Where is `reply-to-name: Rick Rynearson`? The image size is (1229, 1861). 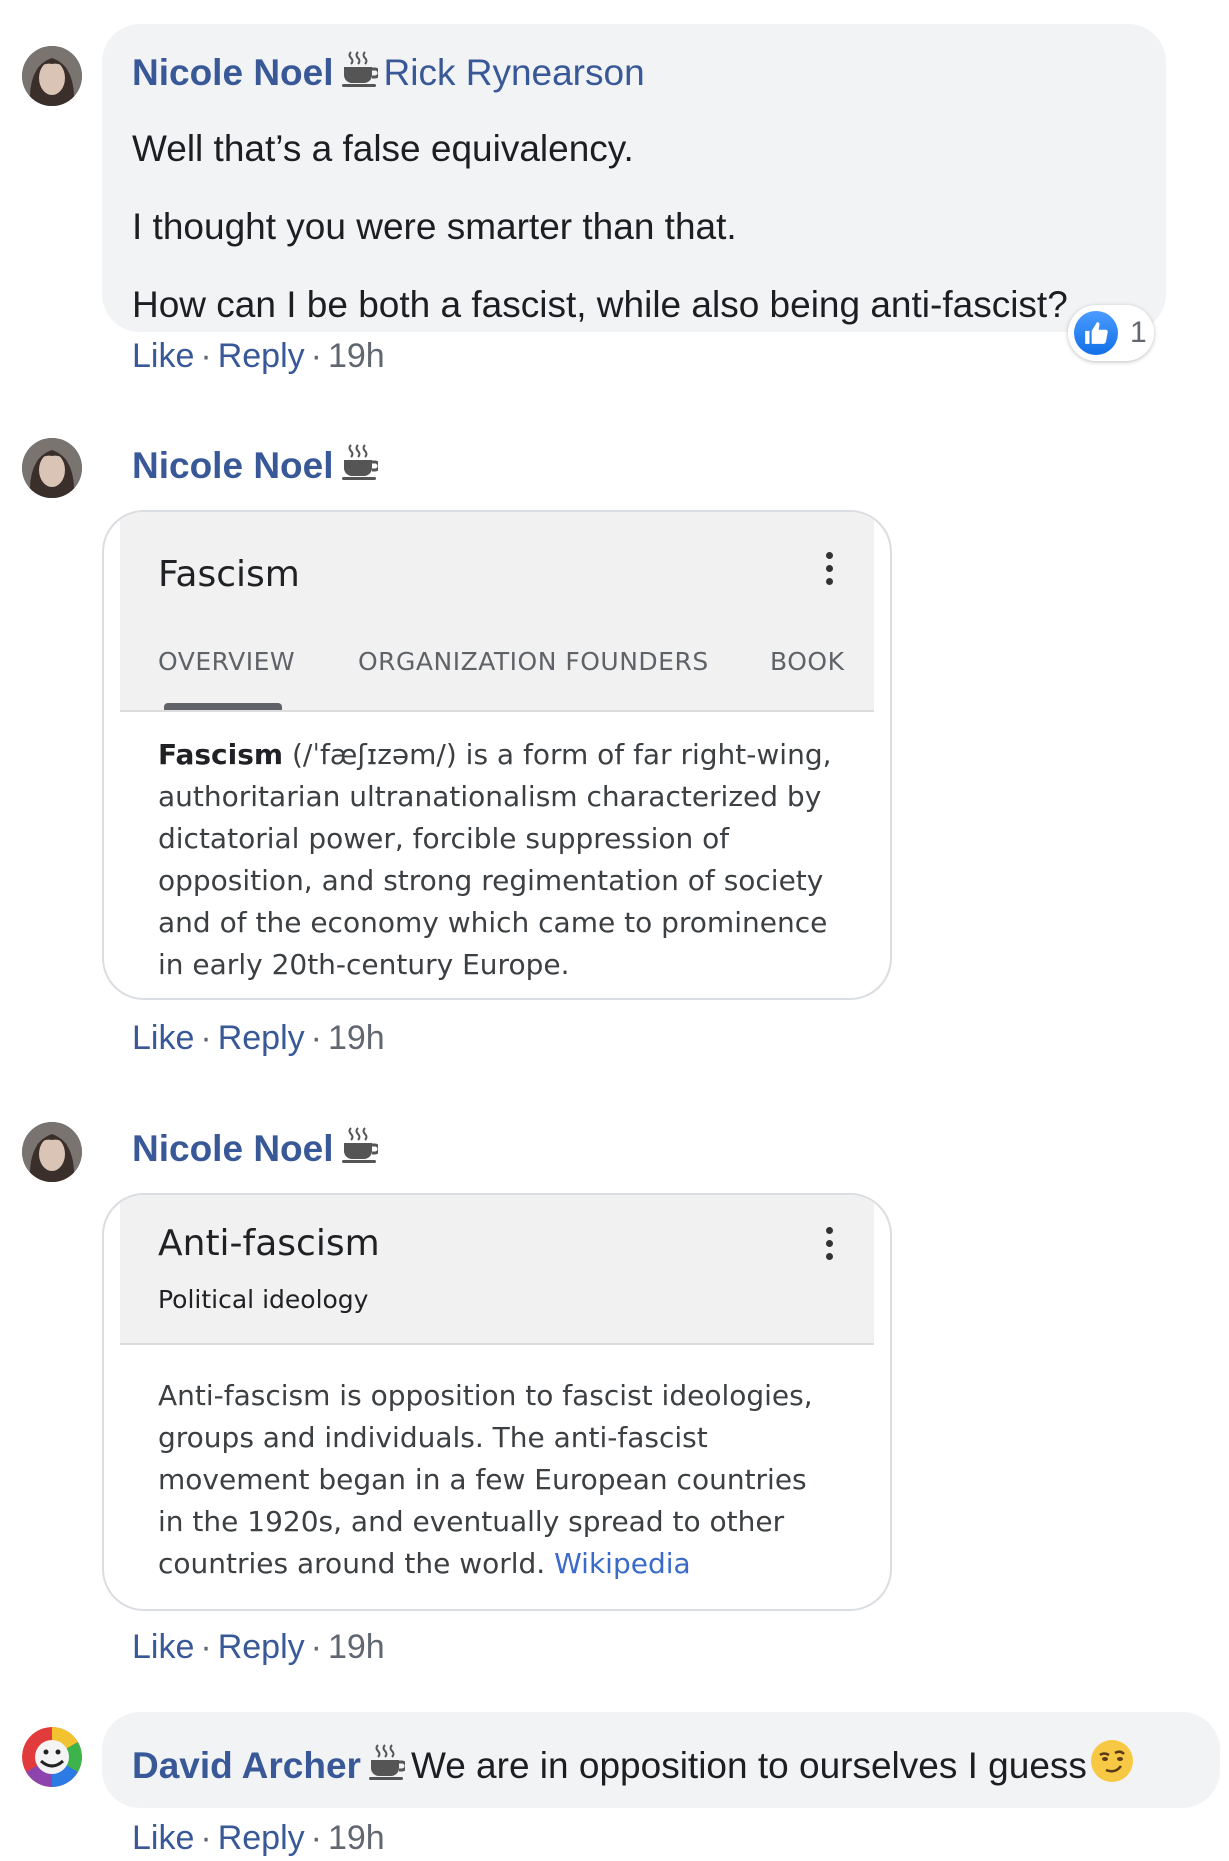
reply-to-name: Rick Rynearson is located at coordinates (514, 72).